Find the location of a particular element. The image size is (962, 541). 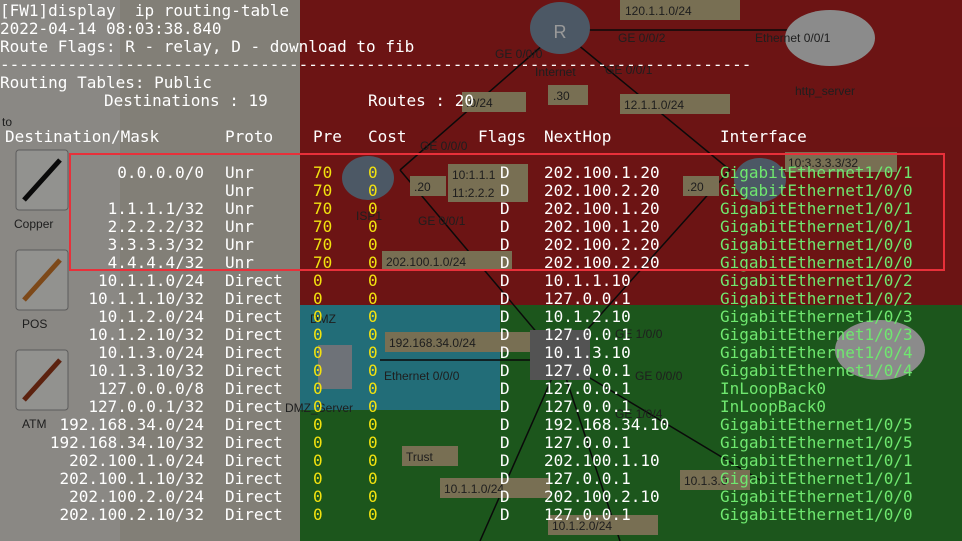

route-nexthop: 202.100.1.10 is located at coordinates (602, 460).